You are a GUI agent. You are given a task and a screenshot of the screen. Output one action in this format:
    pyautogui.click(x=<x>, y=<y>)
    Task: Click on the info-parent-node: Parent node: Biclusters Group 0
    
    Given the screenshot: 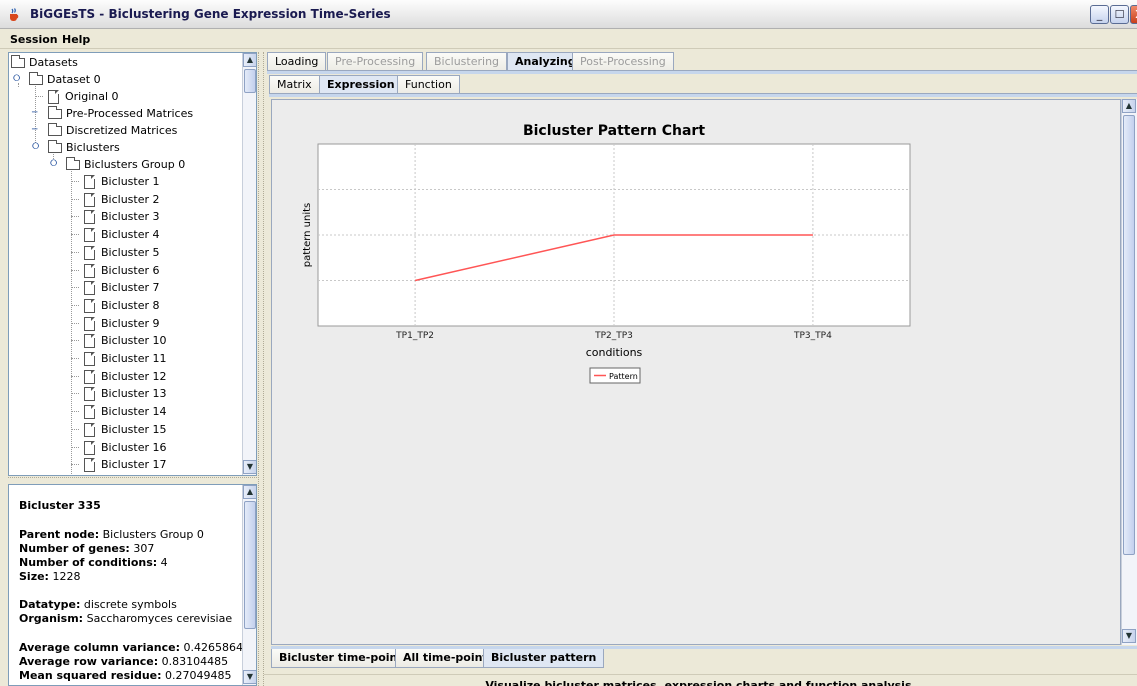 What is the action you would take?
    pyautogui.click(x=111, y=534)
    